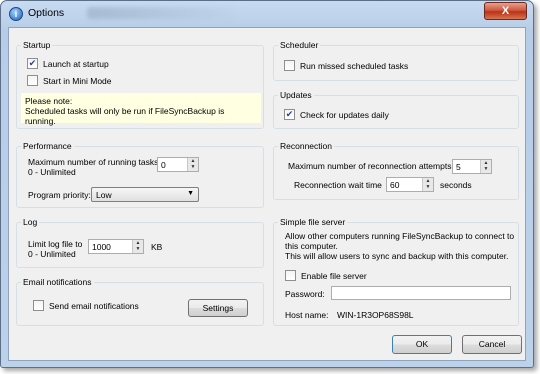 Image resolution: width=540 pixels, height=374 pixels. I want to click on launch-at-startup-checkbox, so click(32, 63).